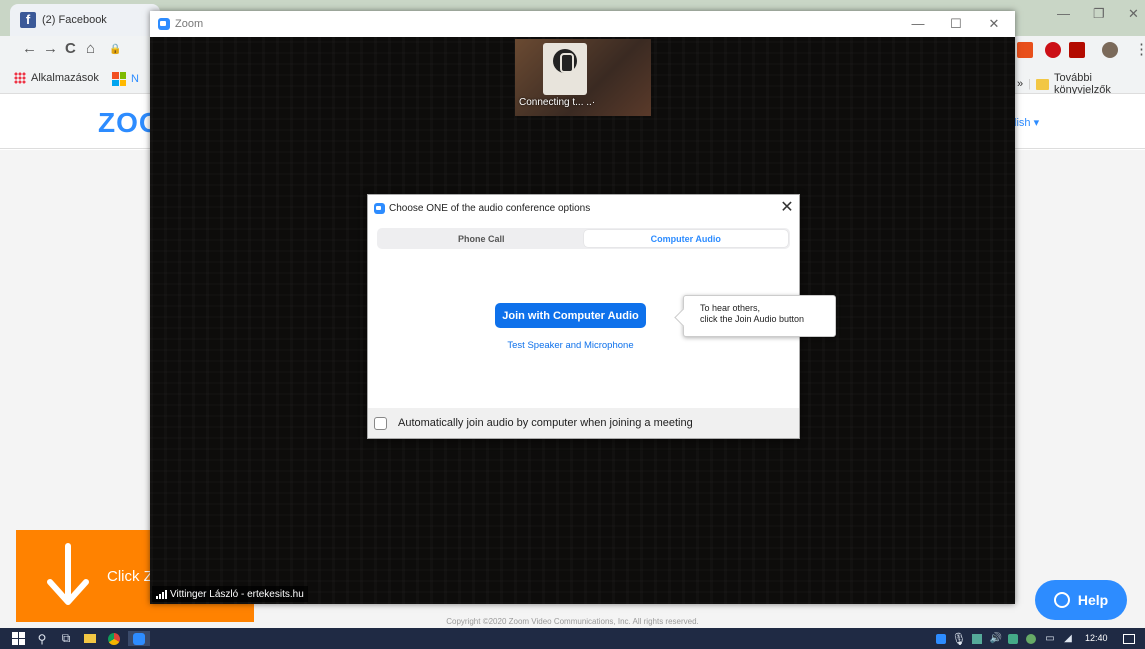 The width and height of the screenshot is (1145, 649). Describe the element at coordinates (918, 24) in the screenshot. I see `zoom-minimize-icon: —` at that location.